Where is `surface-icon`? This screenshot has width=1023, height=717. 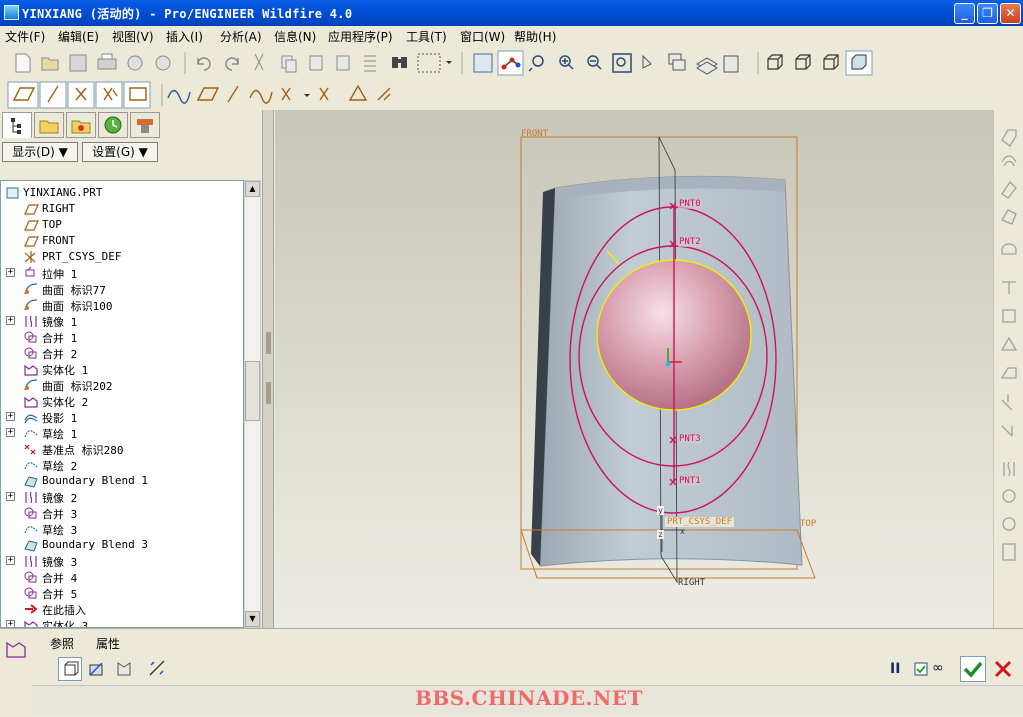
surface-icon is located at coordinates (31, 385).